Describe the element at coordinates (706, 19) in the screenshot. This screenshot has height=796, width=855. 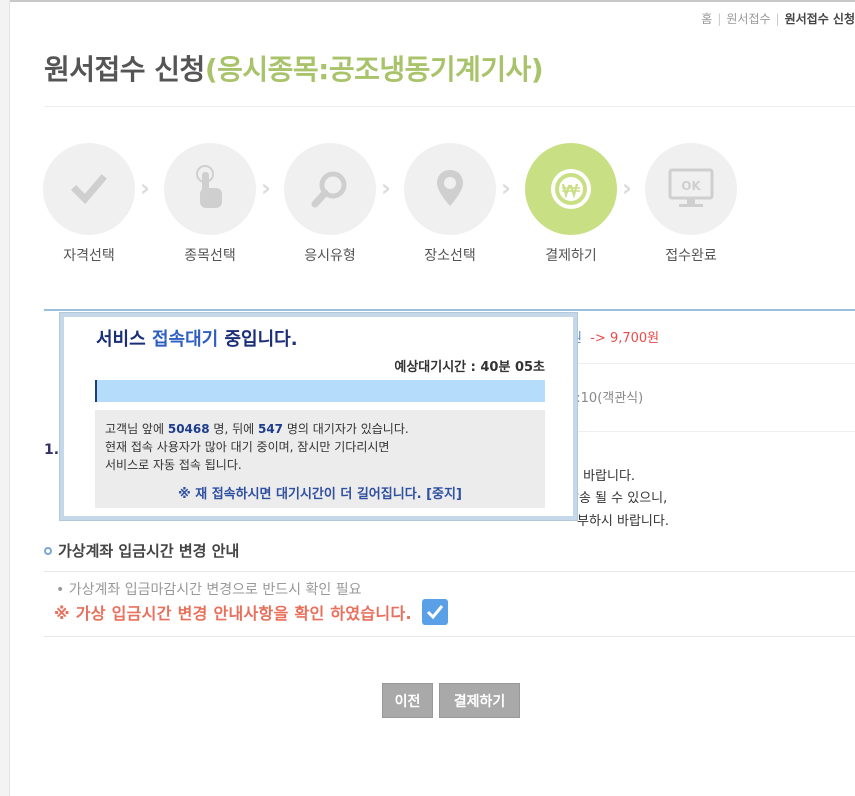
I see `breadcrumb-home: 홈` at that location.